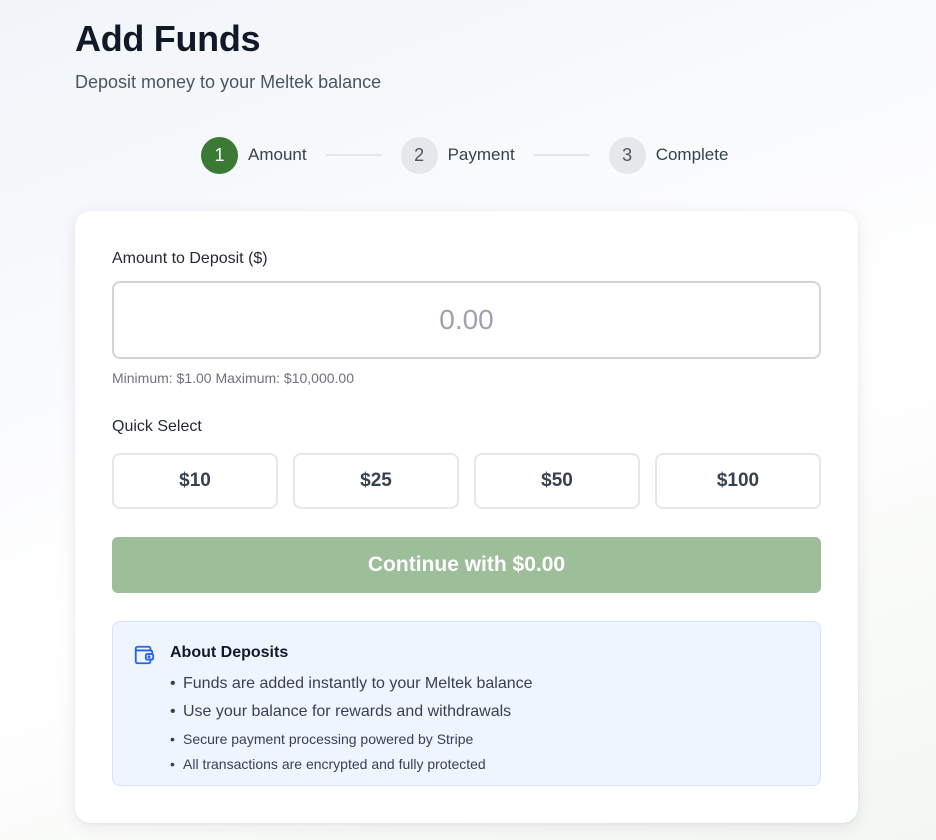  I want to click on quick-amount-100-button: $100, so click(738, 481).